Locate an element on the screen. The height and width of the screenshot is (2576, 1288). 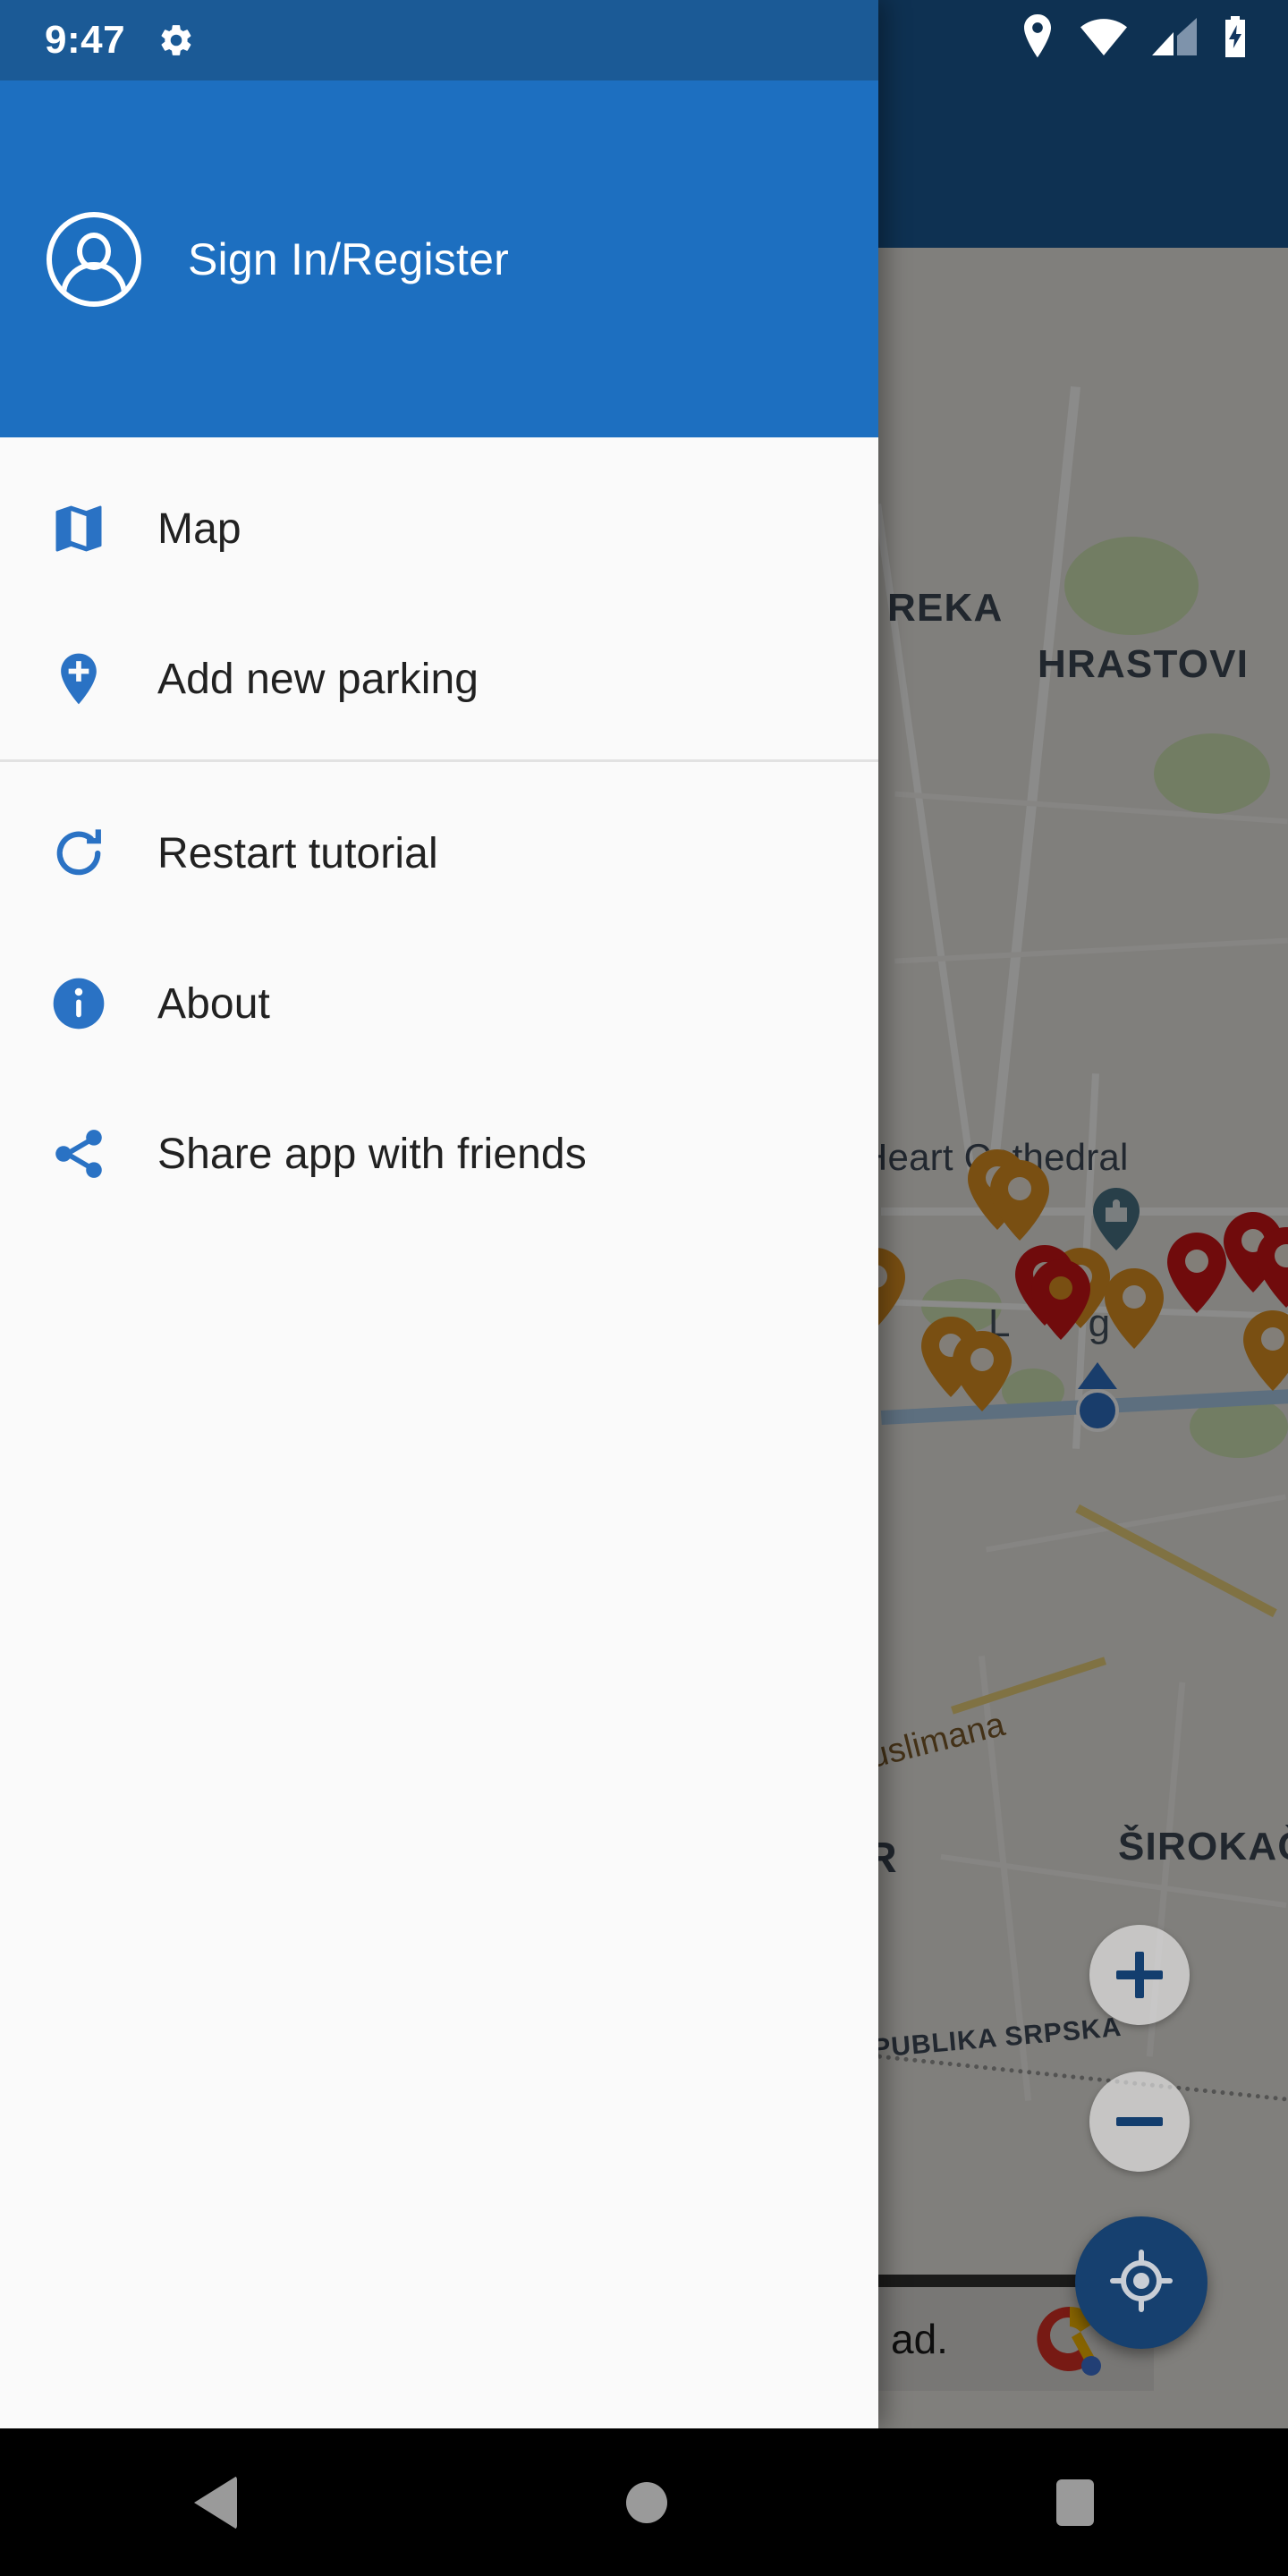
minus-icon is located at coordinates (1139, 2121).